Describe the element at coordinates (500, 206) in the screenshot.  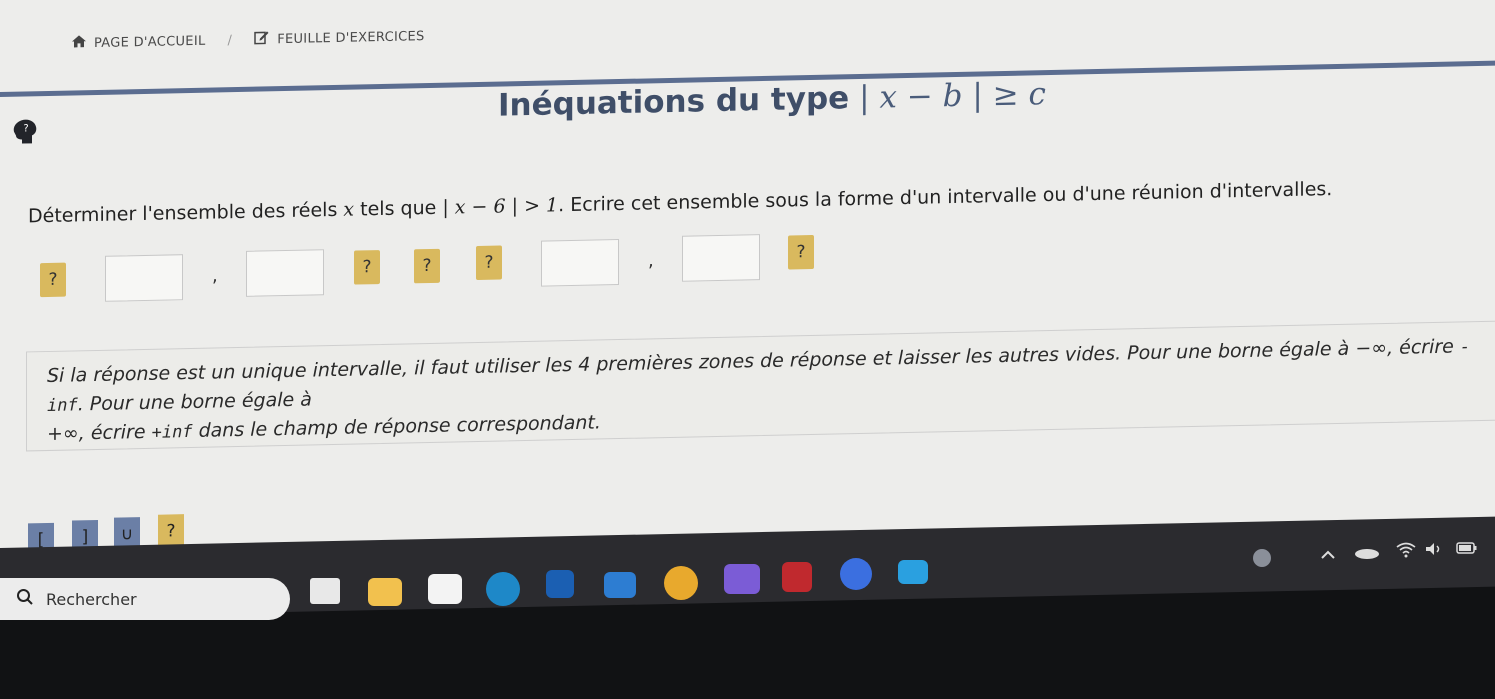
I see `question-formula: | x − 6 | > 1` at that location.